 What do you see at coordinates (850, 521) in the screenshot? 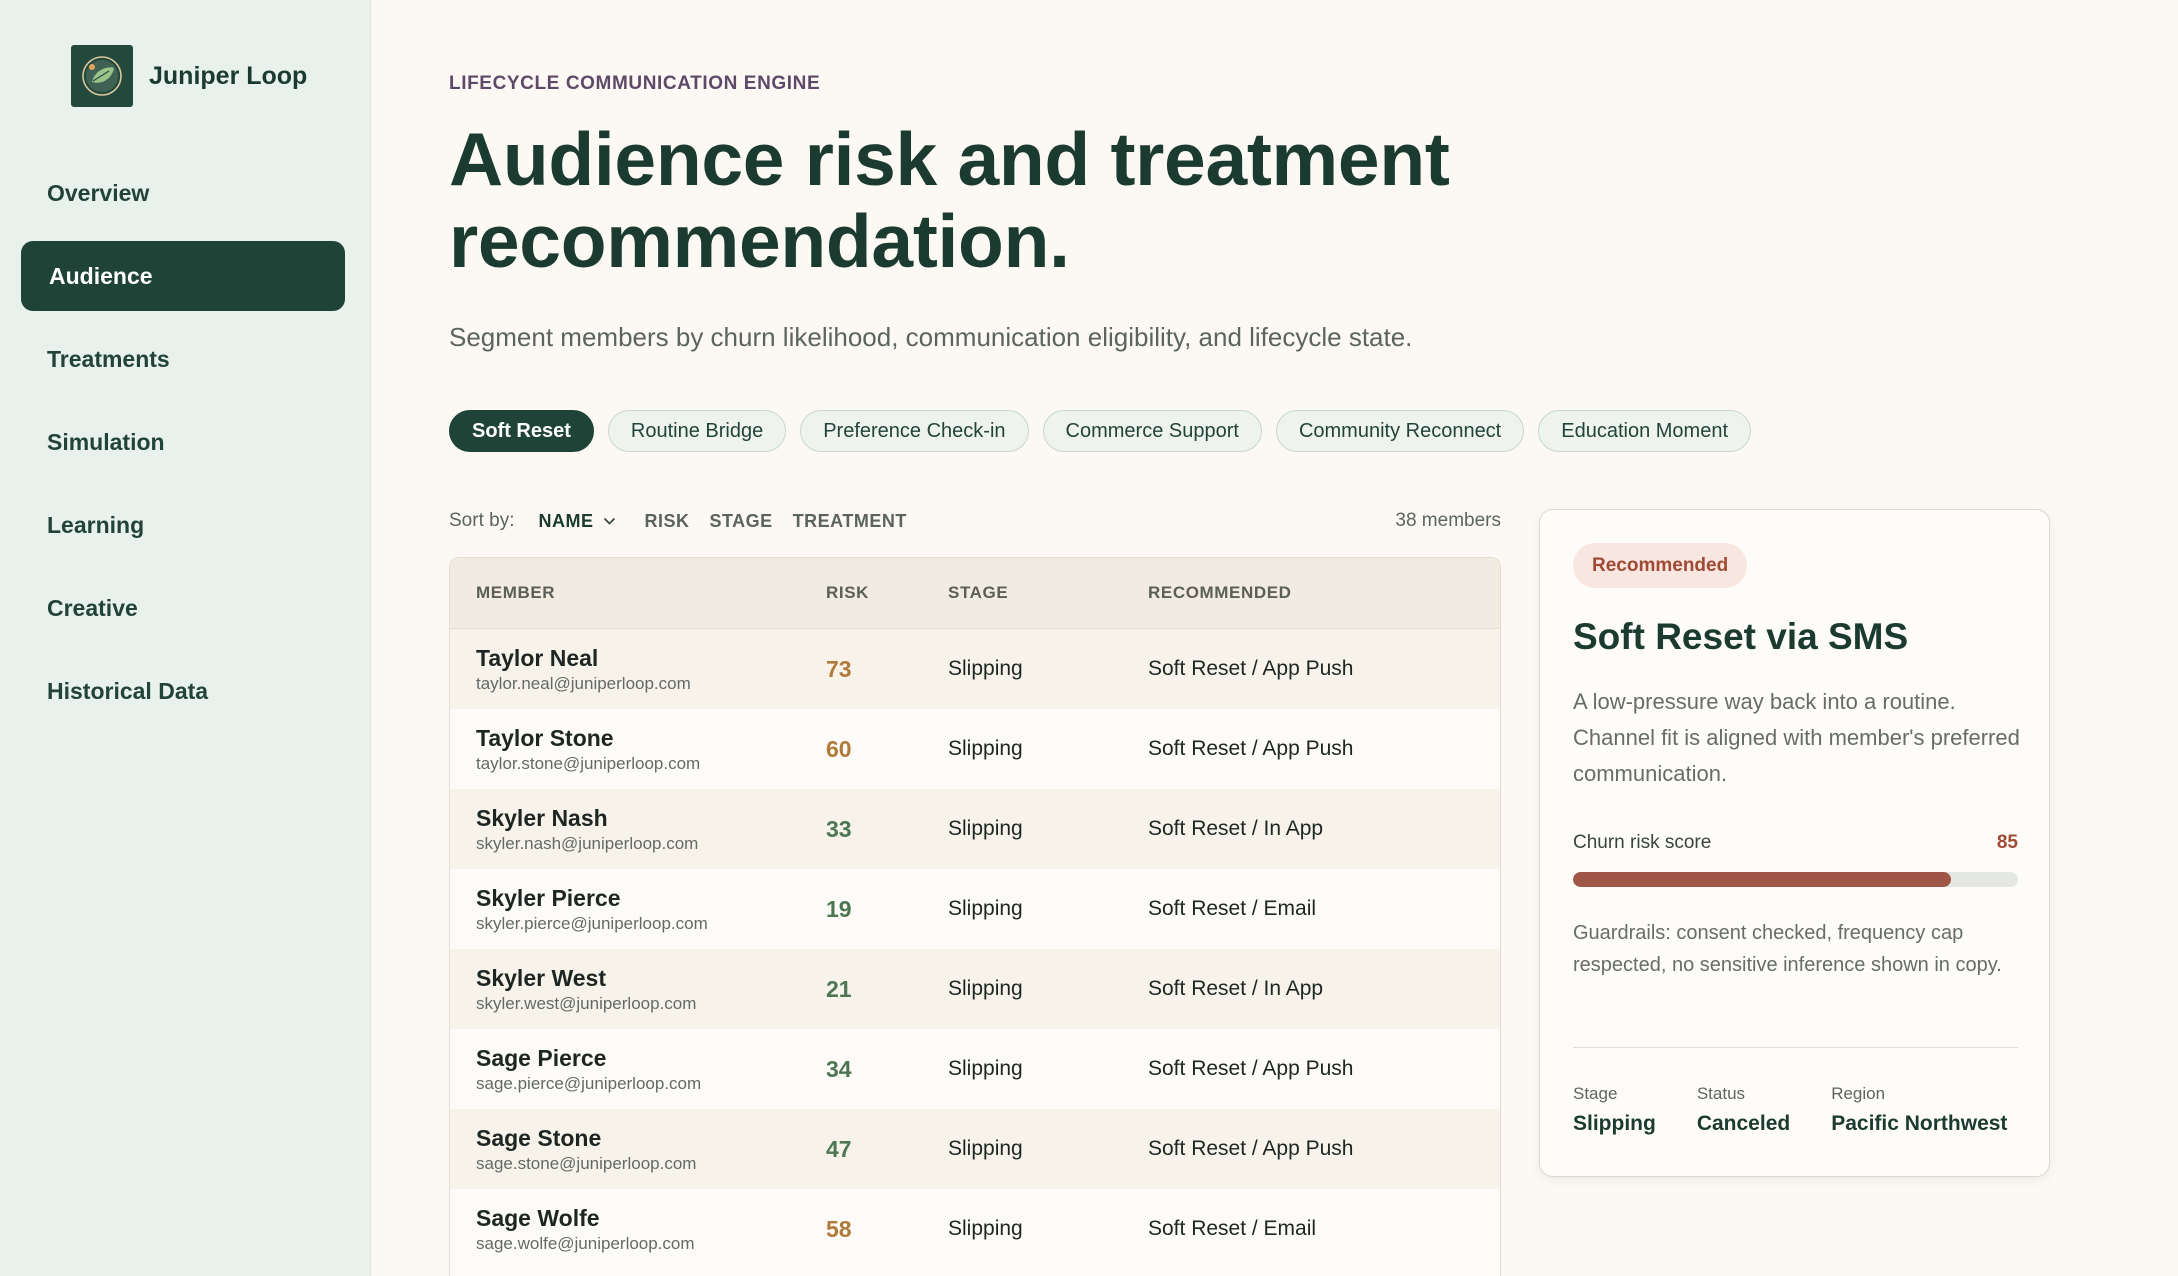
I see `sort-option-treatment: TREATMENT` at bounding box center [850, 521].